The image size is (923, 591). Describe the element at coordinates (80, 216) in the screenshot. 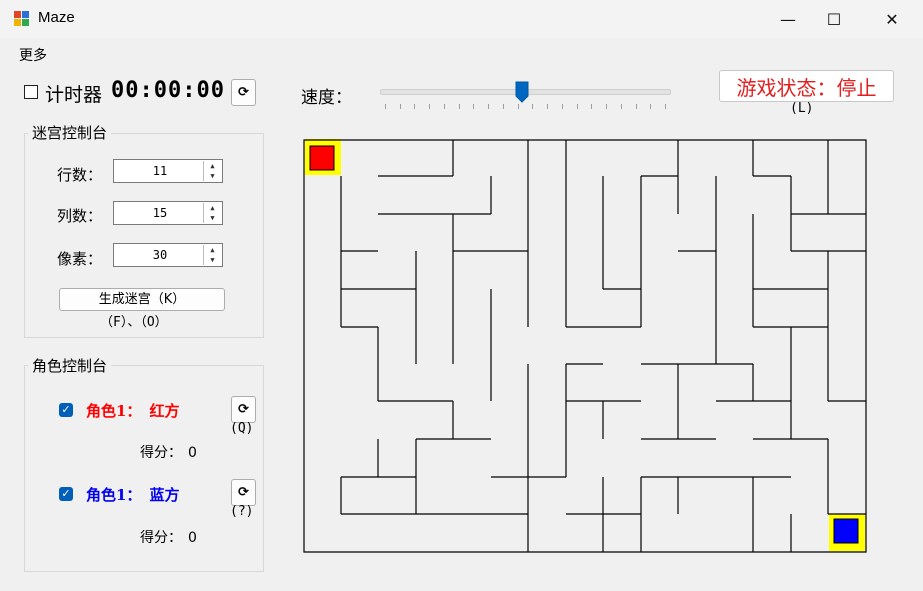

I see `cols-label: 列数：` at that location.